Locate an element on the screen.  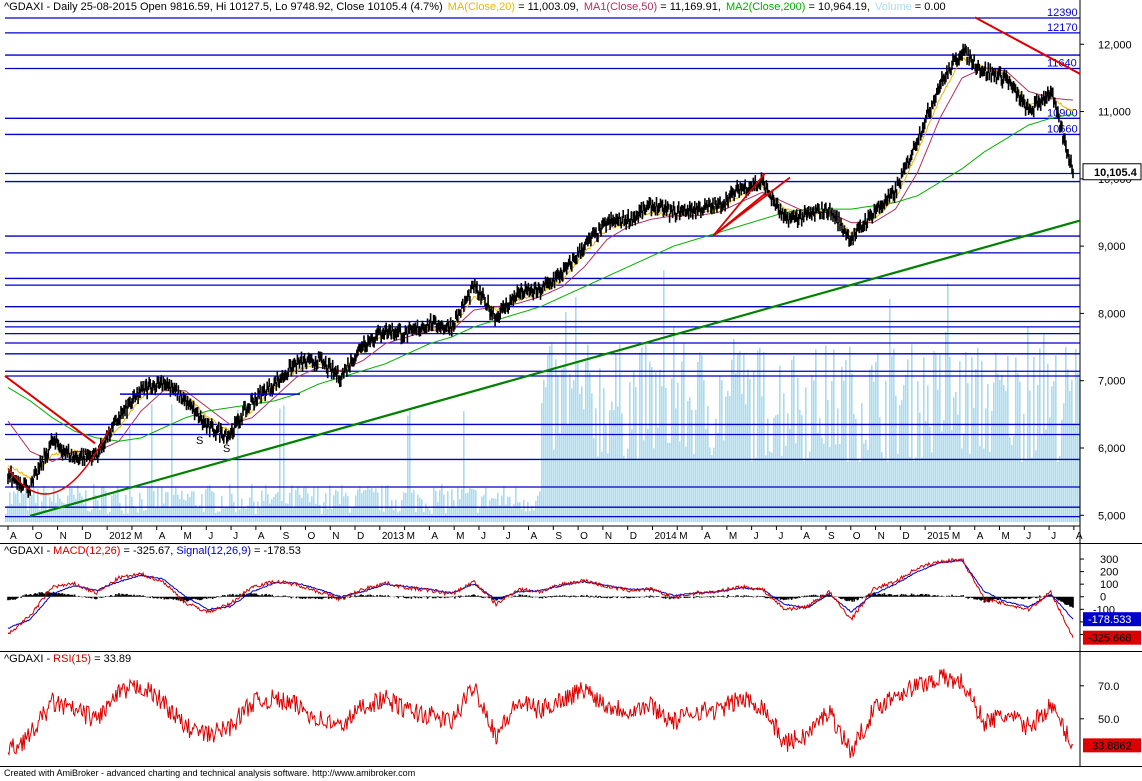
x-tick-label: 2012 is located at coordinates (120, 536).